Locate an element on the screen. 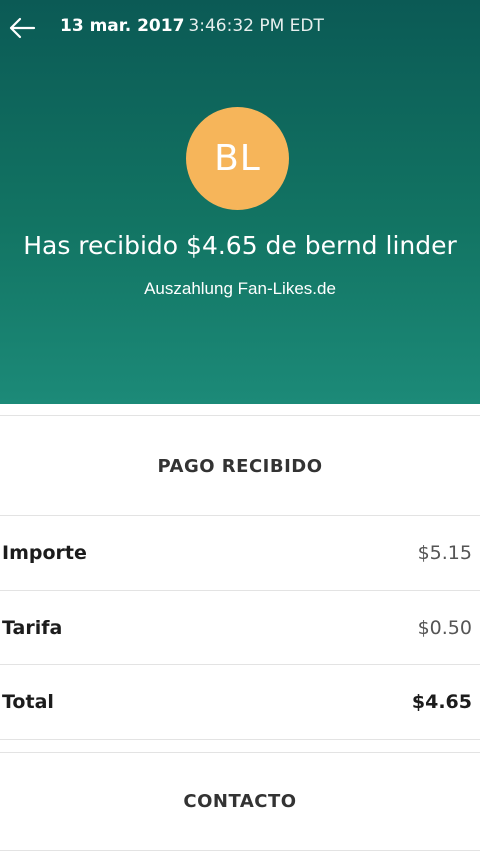 The width and height of the screenshot is (480, 854). top-bar: 13 mar. 2017 3:46:32 PM EDT is located at coordinates (240, 28).